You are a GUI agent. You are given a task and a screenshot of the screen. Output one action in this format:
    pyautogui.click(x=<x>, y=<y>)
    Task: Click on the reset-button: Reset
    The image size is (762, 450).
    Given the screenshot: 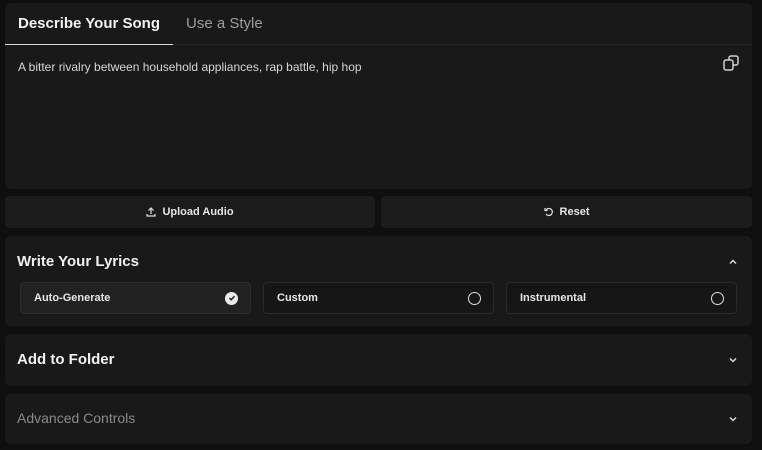 What is the action you would take?
    pyautogui.click(x=566, y=212)
    